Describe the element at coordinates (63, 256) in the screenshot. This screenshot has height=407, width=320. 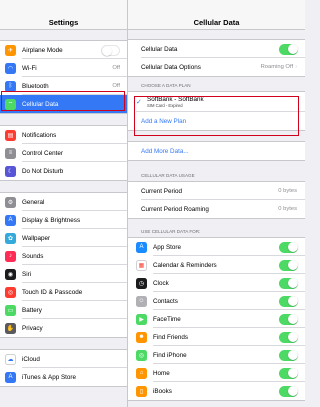
I see `sidebar-item-sounds: ♪ Sounds` at that location.